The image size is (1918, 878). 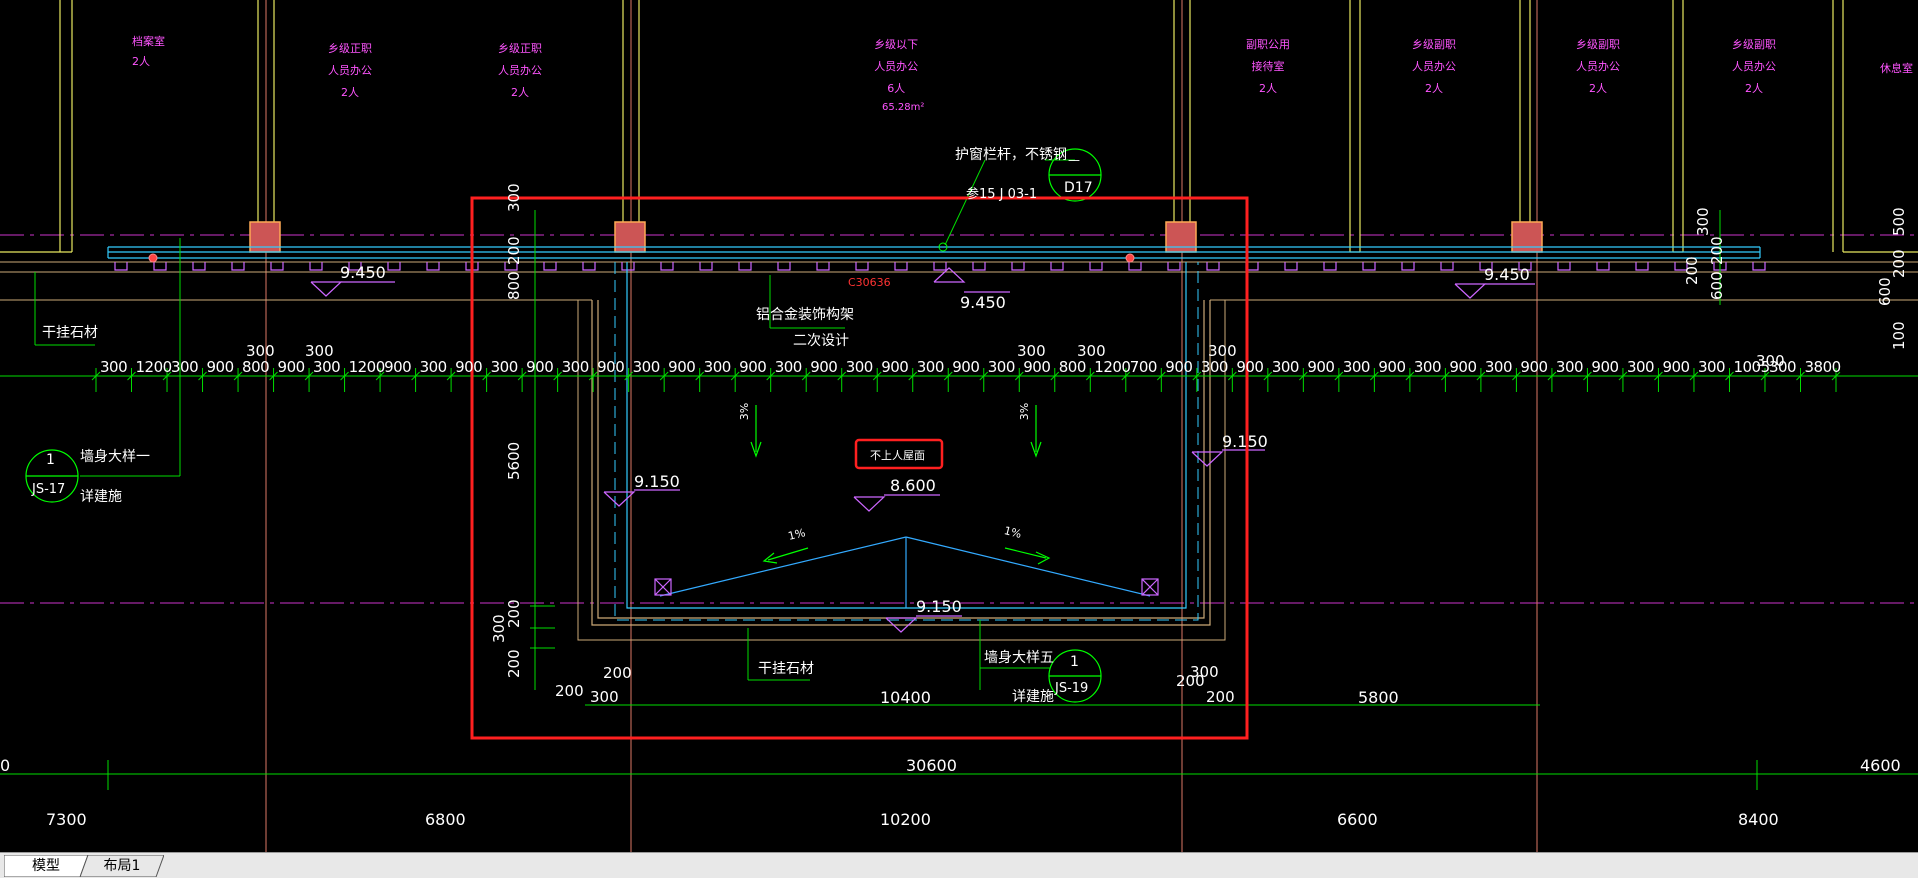 What do you see at coordinates (514, 460) in the screenshot?
I see `vdim-left-5600: 5600` at bounding box center [514, 460].